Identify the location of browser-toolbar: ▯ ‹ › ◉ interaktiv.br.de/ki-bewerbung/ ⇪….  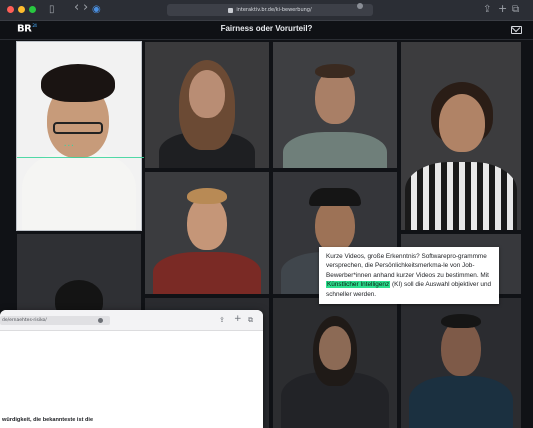
(266, 10).